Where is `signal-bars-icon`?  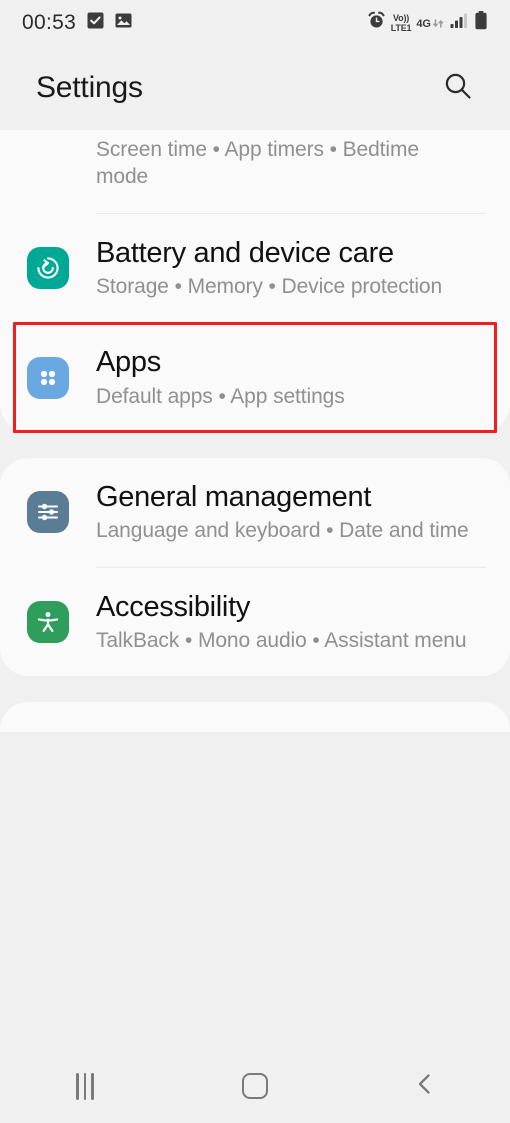 signal-bars-icon is located at coordinates (459, 23).